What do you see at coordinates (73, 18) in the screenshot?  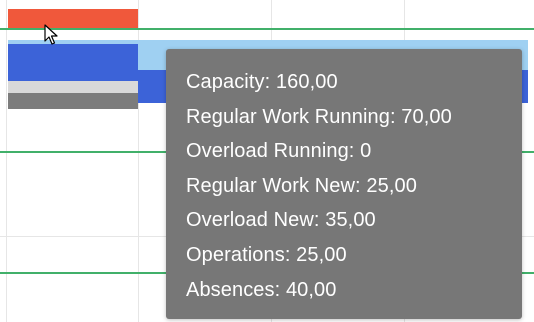 I see `capacity-bar` at bounding box center [73, 18].